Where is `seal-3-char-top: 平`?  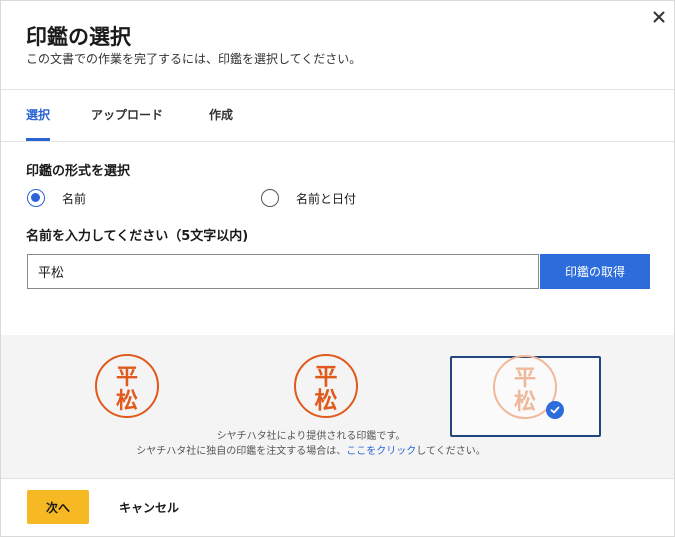
seal-3-char-top: 平 is located at coordinates (525, 378).